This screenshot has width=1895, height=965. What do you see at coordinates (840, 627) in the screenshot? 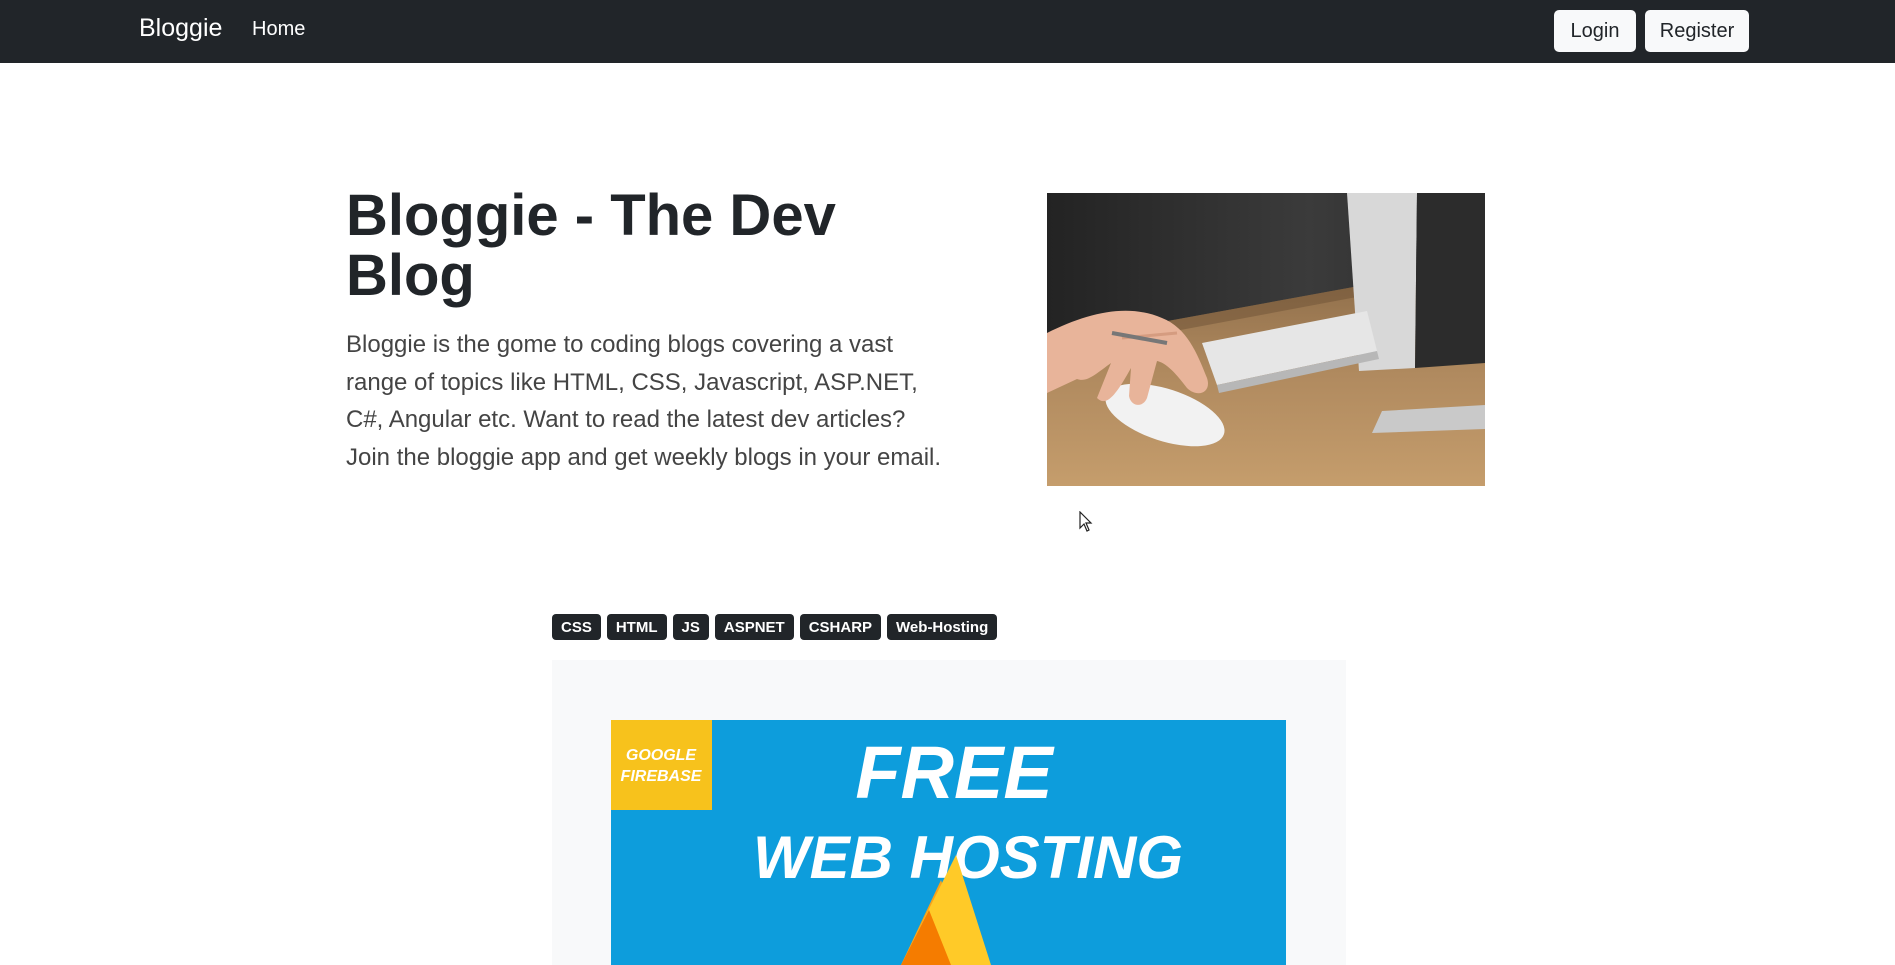
I see `tag-csharp: CSHARP` at bounding box center [840, 627].